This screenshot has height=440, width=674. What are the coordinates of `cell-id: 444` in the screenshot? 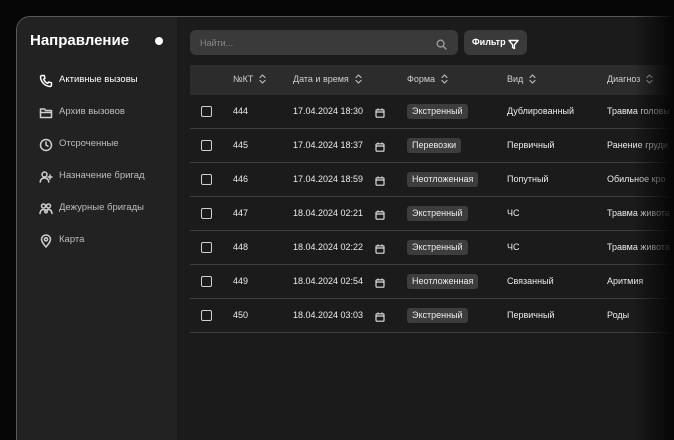 It's located at (241, 111).